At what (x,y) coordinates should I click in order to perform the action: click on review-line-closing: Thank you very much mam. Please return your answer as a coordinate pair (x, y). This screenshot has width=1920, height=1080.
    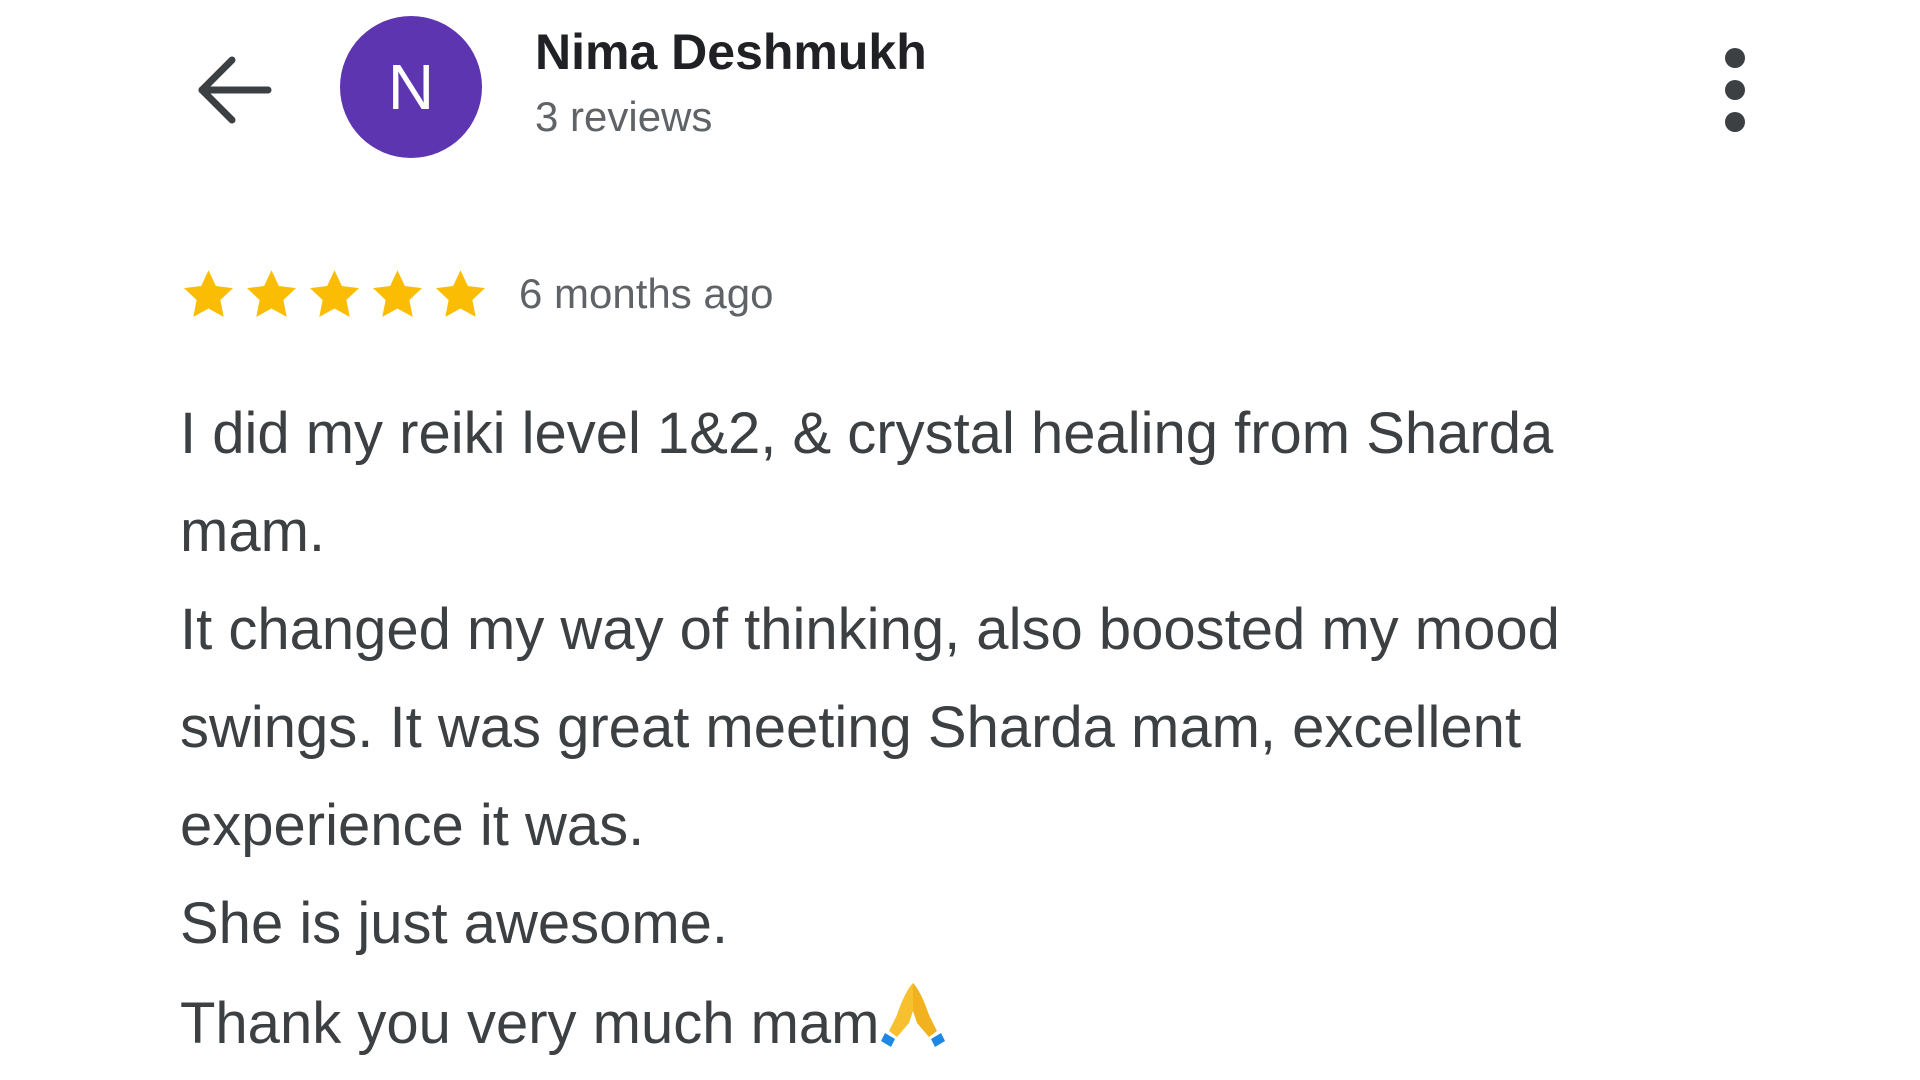
    Looking at the image, I should click on (980, 1023).